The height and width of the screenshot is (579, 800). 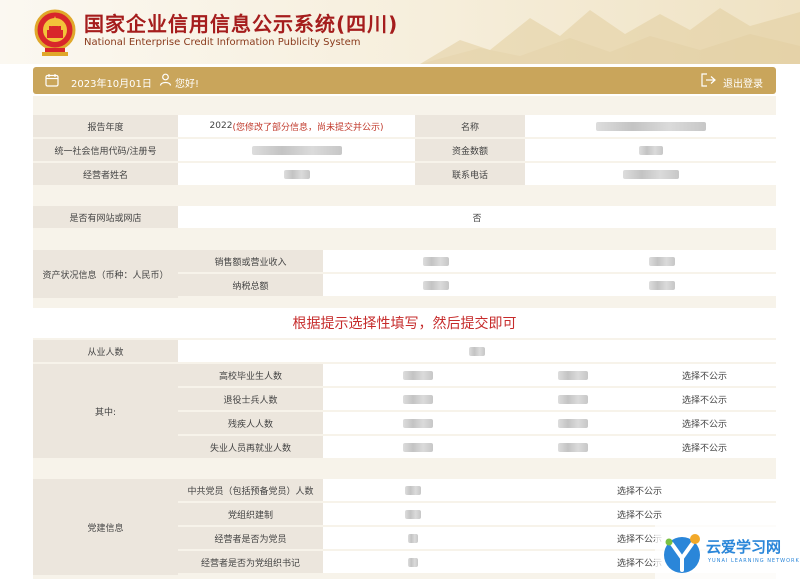 I want to click on operator-value, so click(x=296, y=174).